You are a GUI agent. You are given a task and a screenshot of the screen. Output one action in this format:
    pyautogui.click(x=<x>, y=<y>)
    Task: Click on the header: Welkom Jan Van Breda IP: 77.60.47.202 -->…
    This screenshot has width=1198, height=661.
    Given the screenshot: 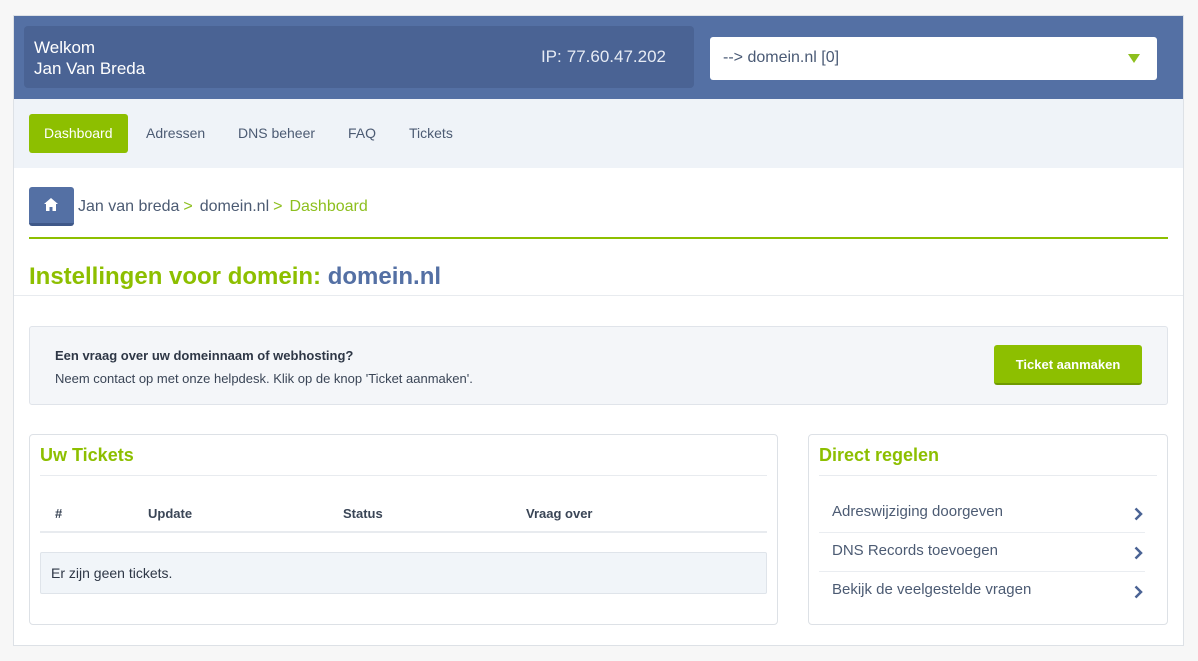 What is the action you would take?
    pyautogui.click(x=598, y=57)
    